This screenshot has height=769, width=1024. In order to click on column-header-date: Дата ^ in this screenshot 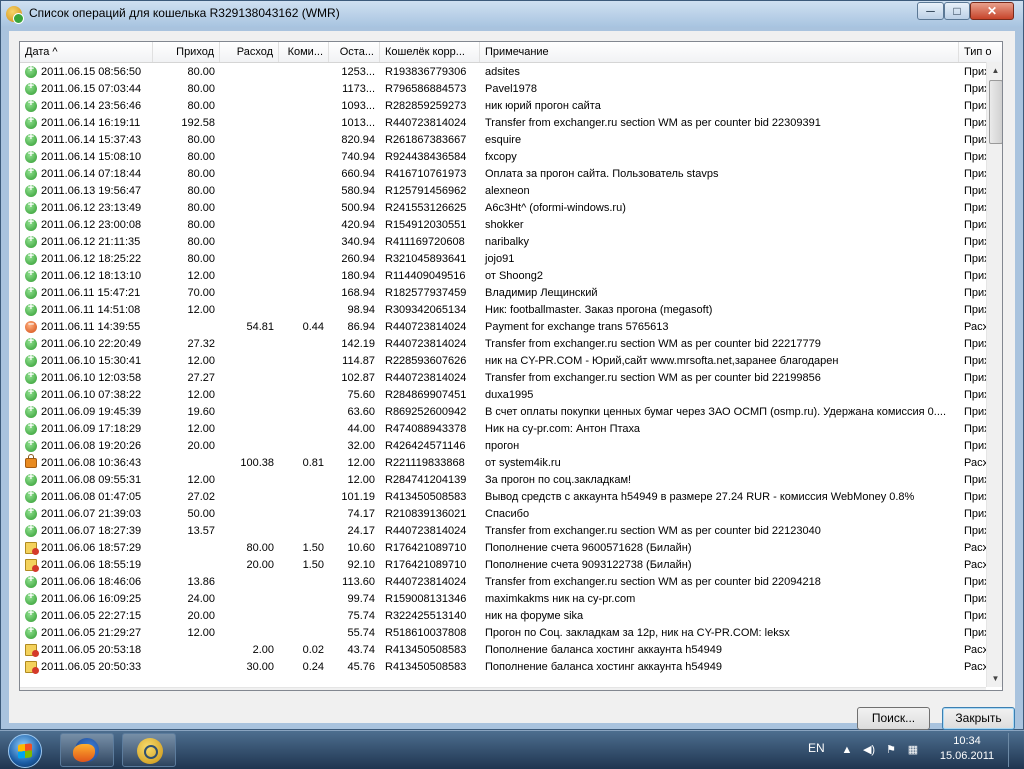, I will do `click(86, 52)`.